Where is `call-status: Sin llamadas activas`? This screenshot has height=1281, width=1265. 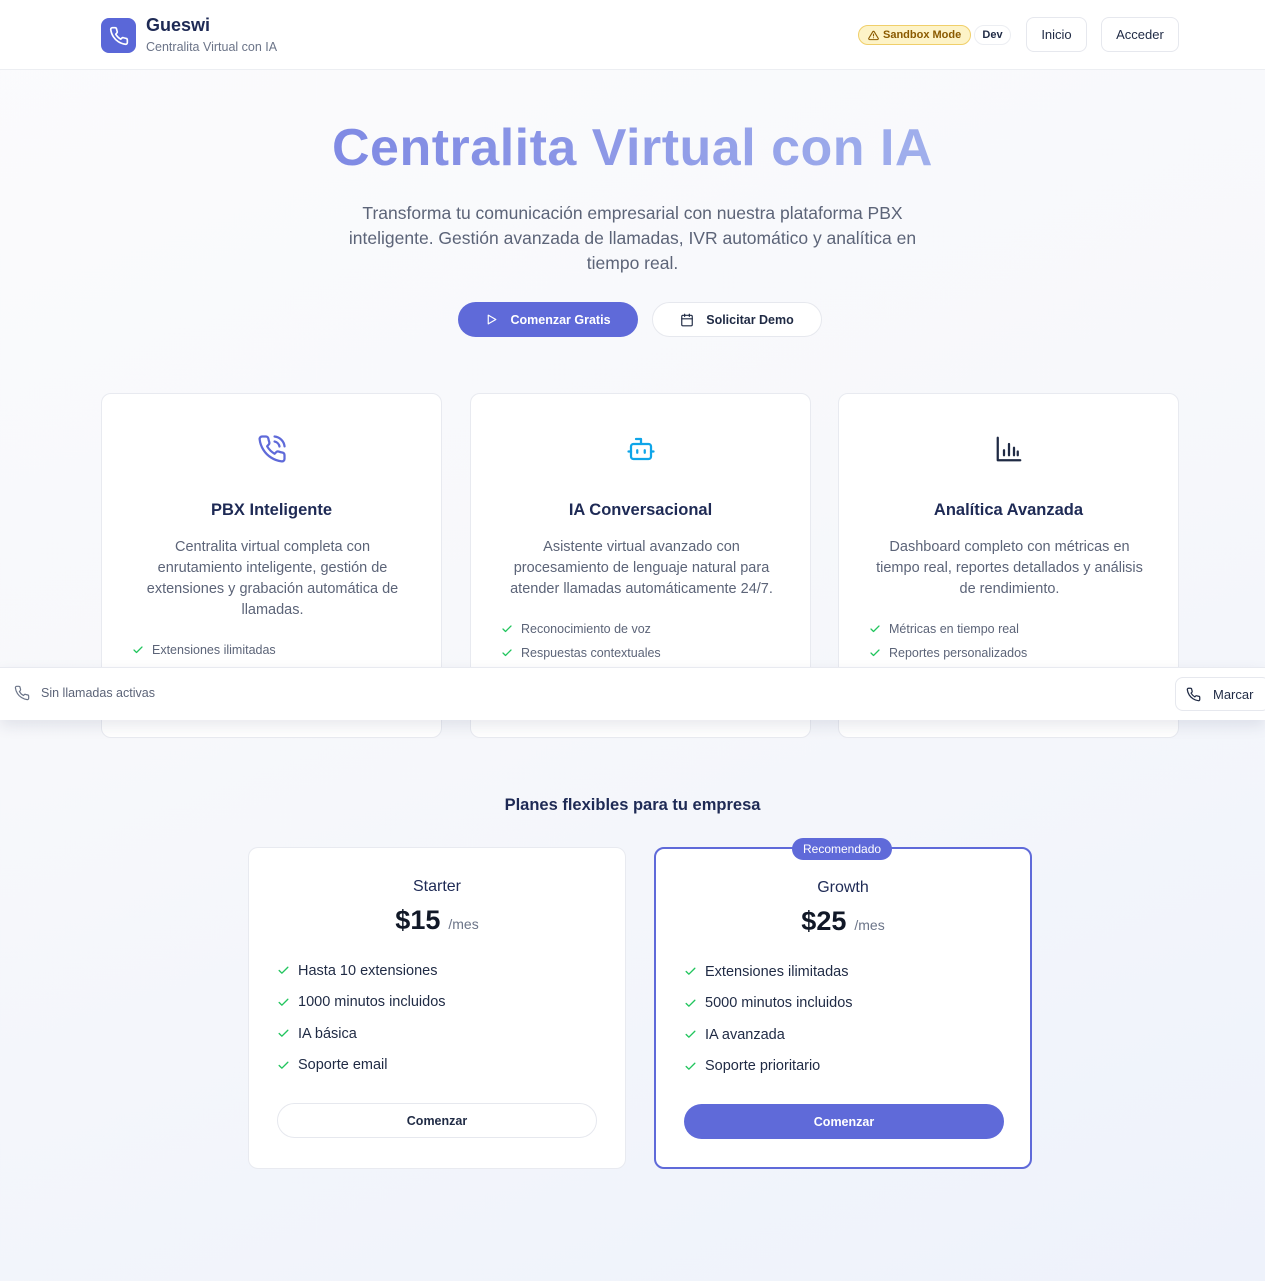 call-status: Sin llamadas activas is located at coordinates (84, 693).